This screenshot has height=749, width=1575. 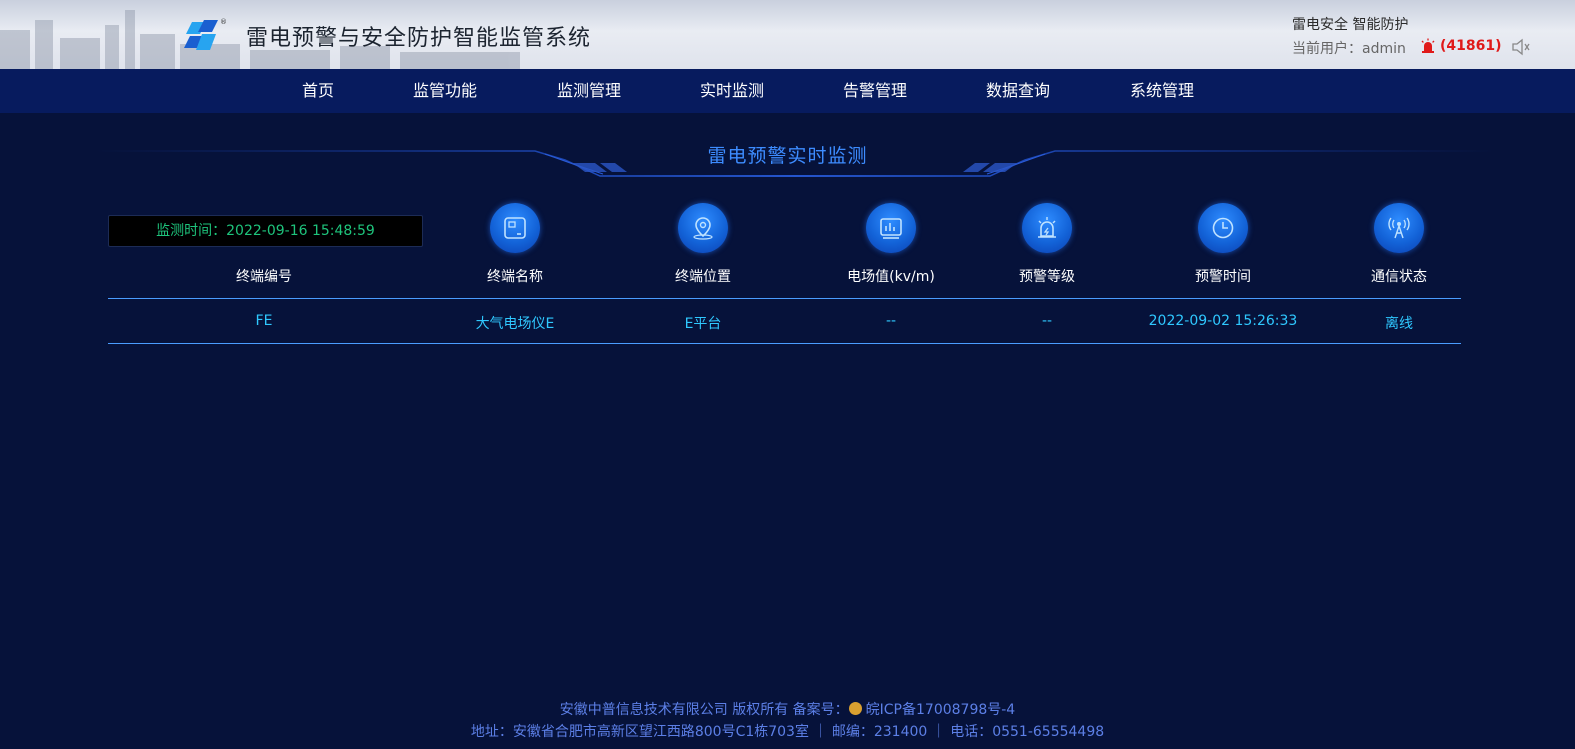 I want to click on monitor-time-value: 2022-09-16 15:48:59, so click(x=300, y=231).